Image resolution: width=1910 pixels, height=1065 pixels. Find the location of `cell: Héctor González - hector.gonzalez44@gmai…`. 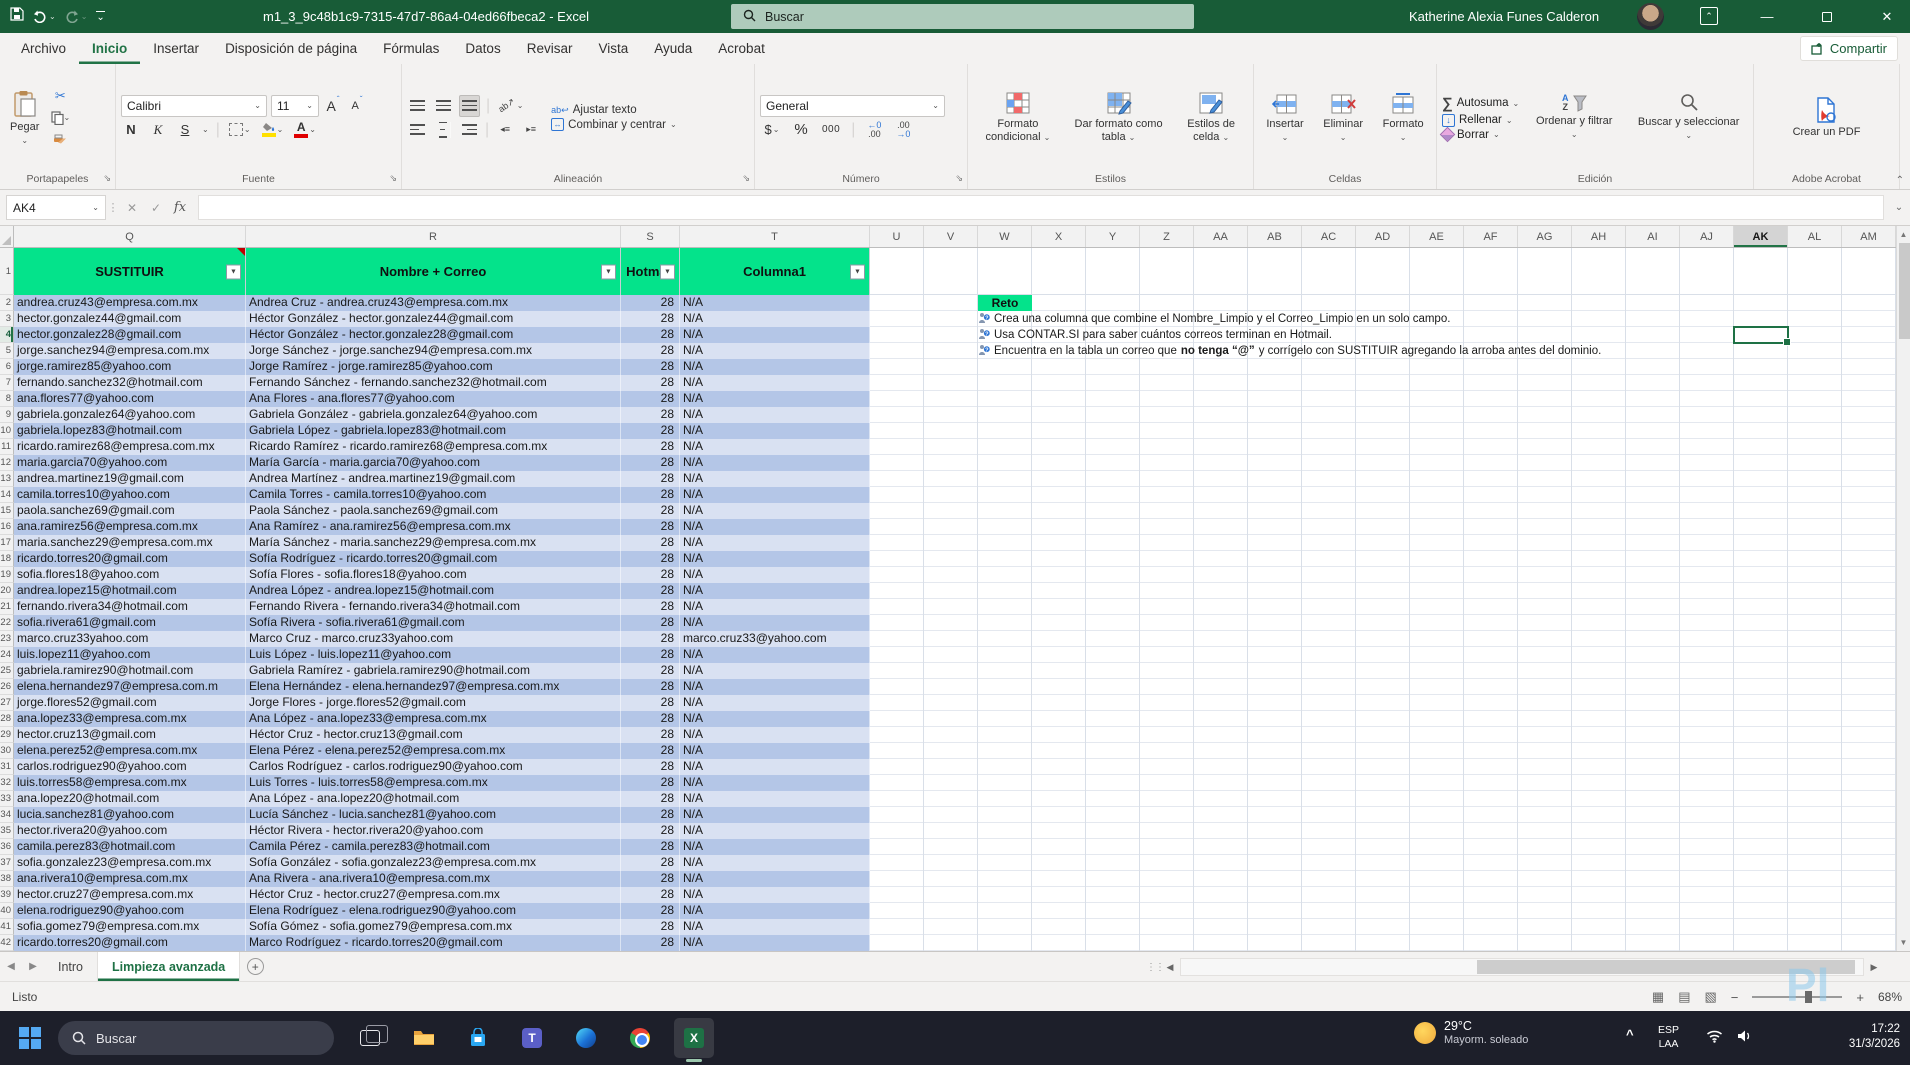

cell: Héctor González - hector.gonzalez44@gmai… is located at coordinates (433, 319).